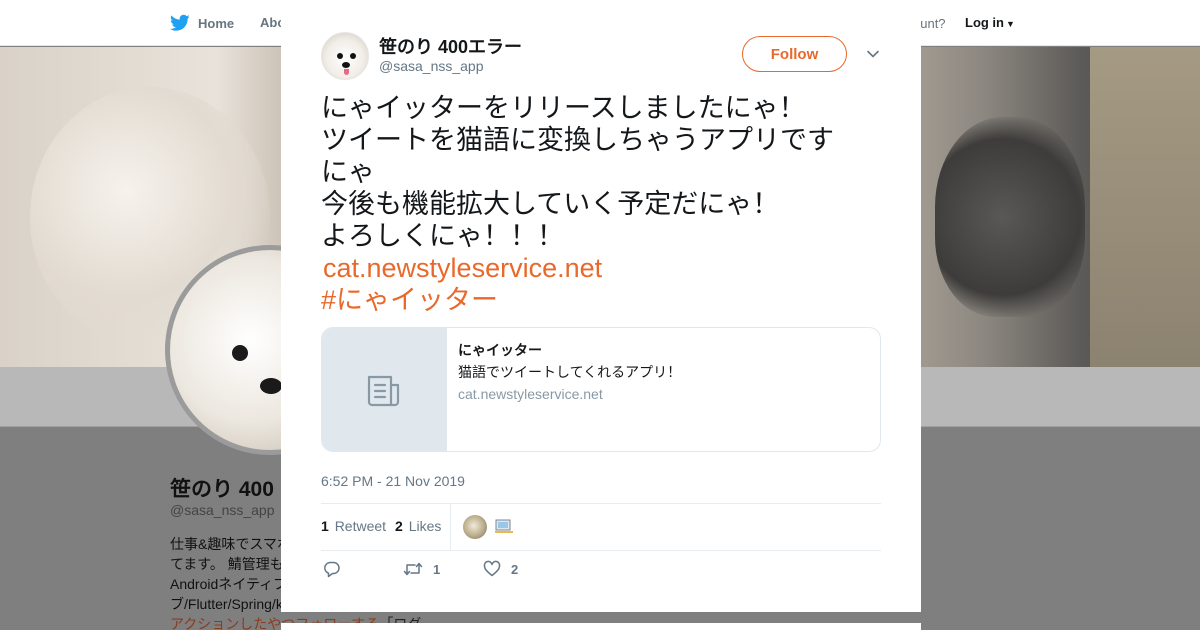 Image resolution: width=1200 pixels, height=630 pixels. Describe the element at coordinates (601, 300) in the screenshot. I see `tweet-hashtag-link: #にゃイッター` at that location.